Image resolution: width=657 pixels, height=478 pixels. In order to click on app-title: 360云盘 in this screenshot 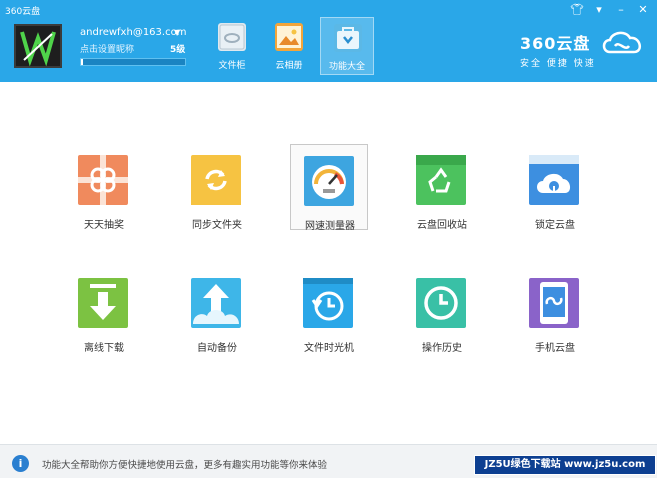, I will do `click(23, 12)`.